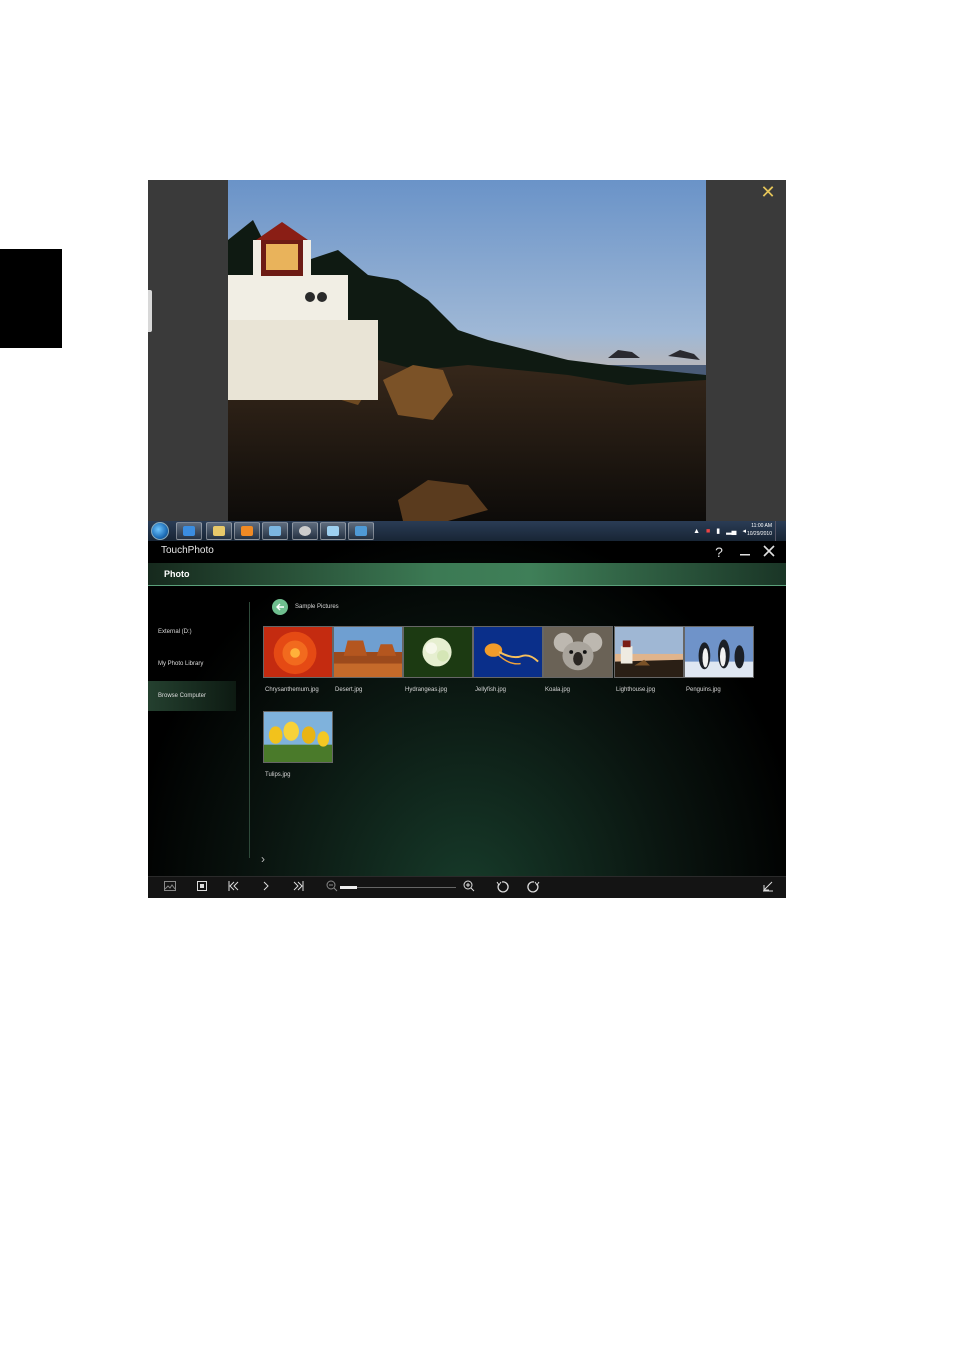  I want to click on thumbnail-caption: Koala.jpg, so click(558, 690).